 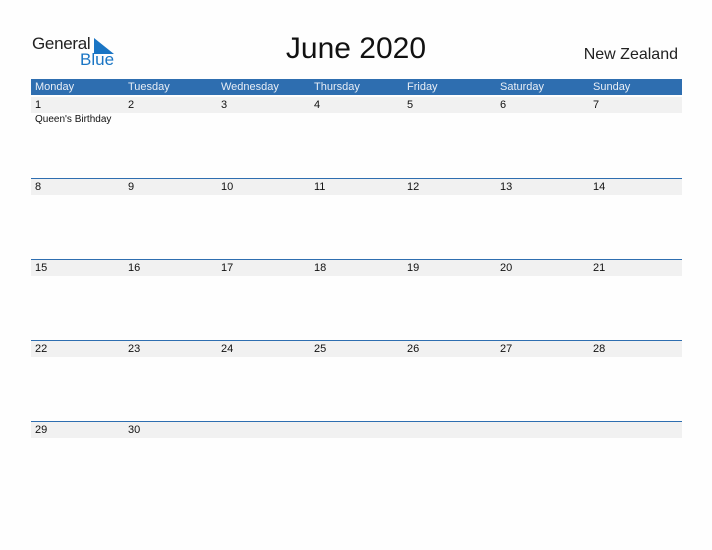 What do you see at coordinates (227, 349) in the screenshot?
I see `day-number: 24` at bounding box center [227, 349].